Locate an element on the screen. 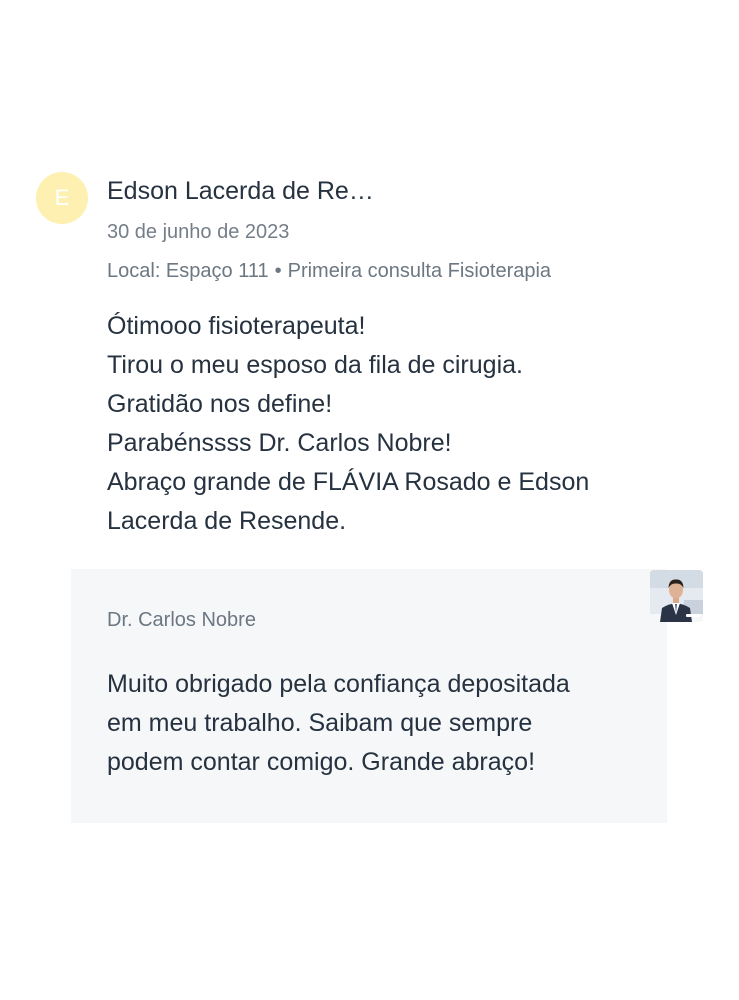 This screenshot has width=739, height=1000. review-text-line: Gratidão nos define! is located at coordinates (220, 404).